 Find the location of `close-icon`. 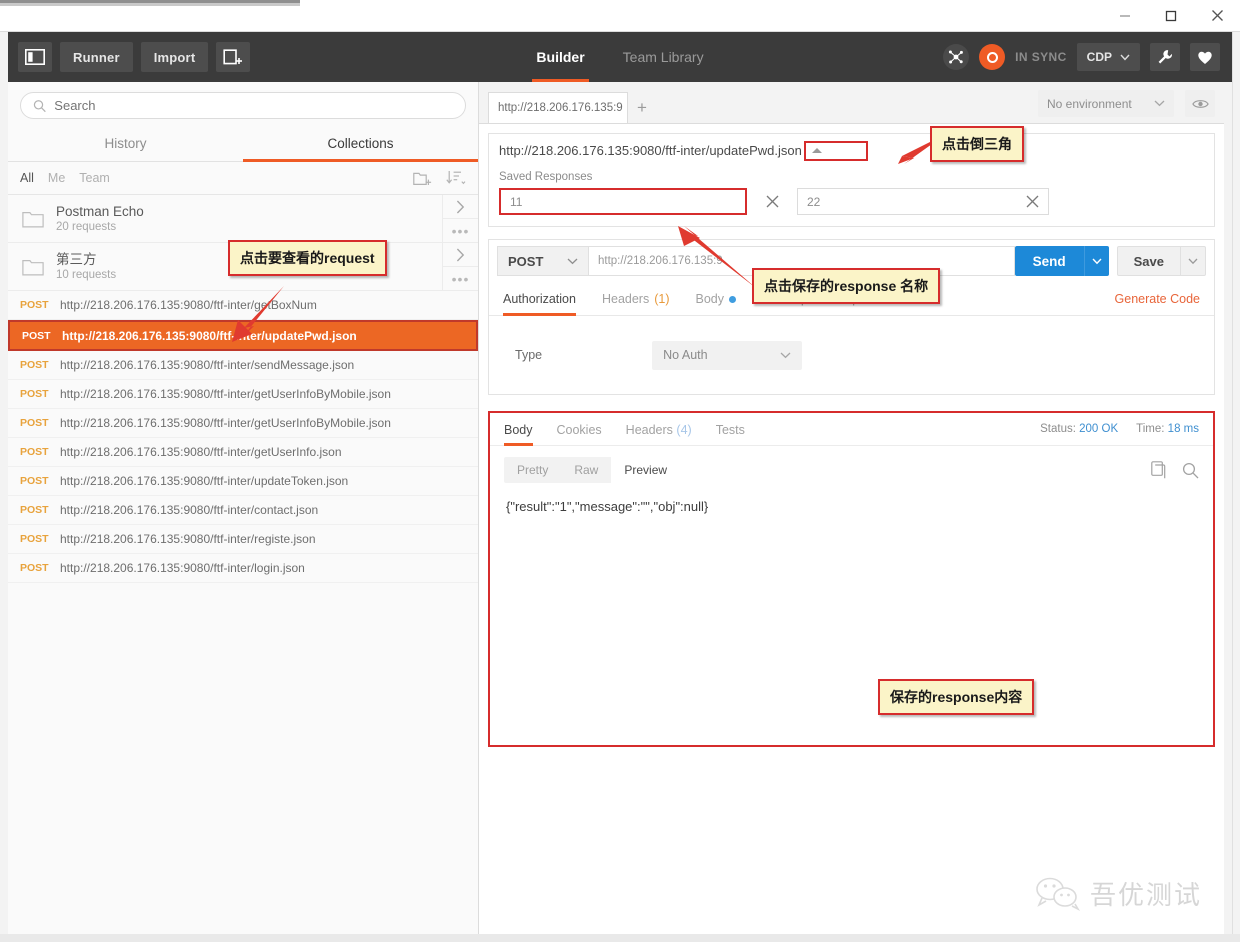

close-icon is located at coordinates (1032, 201).